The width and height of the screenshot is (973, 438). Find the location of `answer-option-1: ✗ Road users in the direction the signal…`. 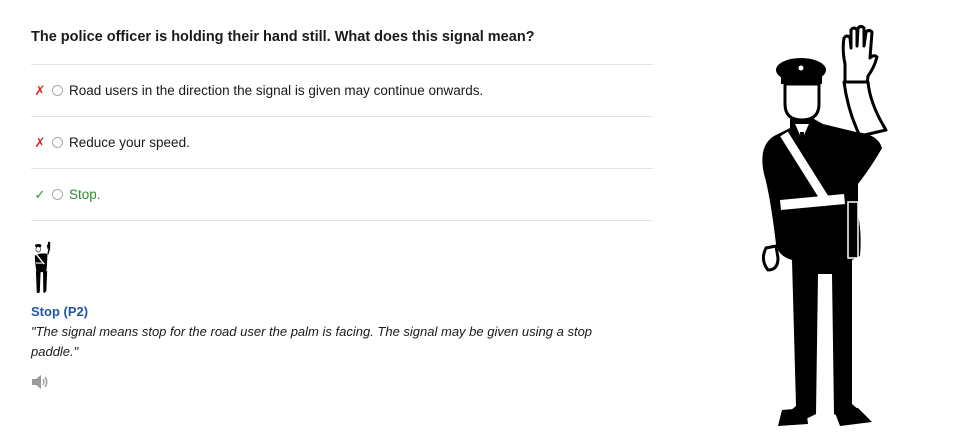

answer-option-1: ✗ Road users in the direction the signal… is located at coordinates (342, 91).